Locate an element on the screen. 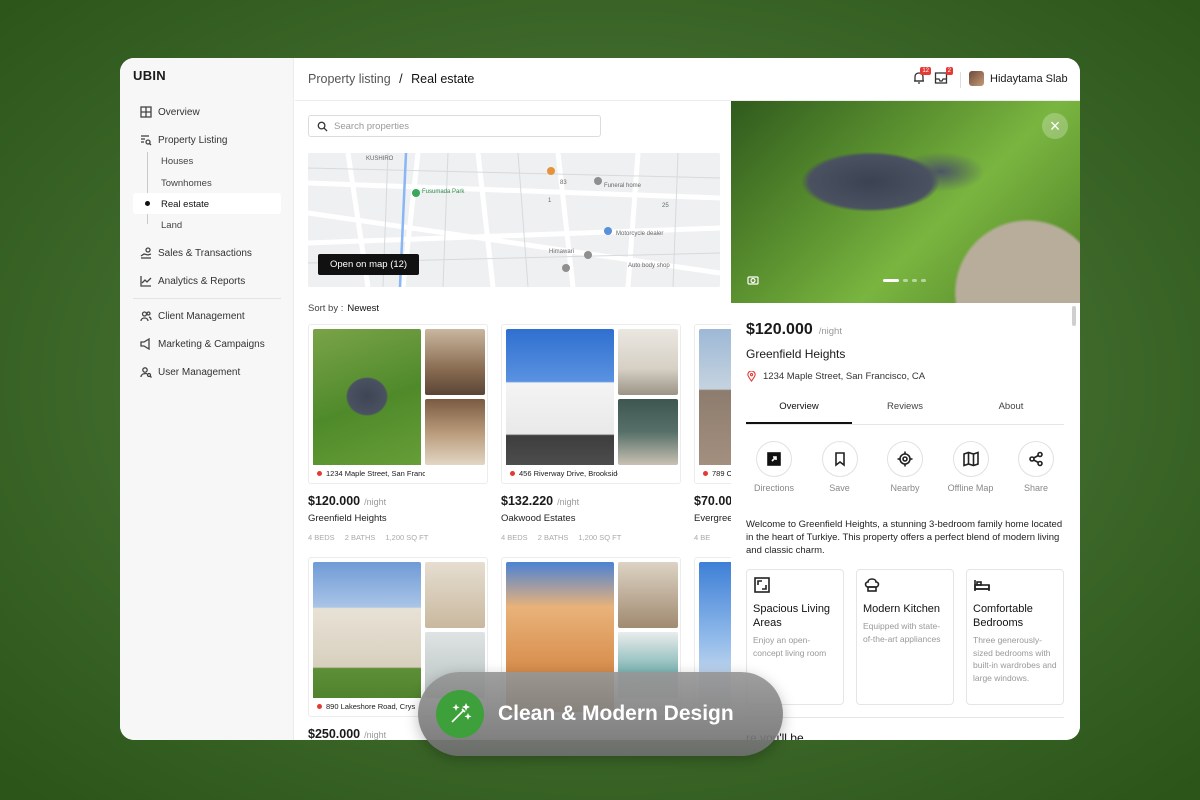 This screenshot has height=800, width=1200. listing-gallery: 456 Riverway Drive, Brookside is located at coordinates (591, 404).